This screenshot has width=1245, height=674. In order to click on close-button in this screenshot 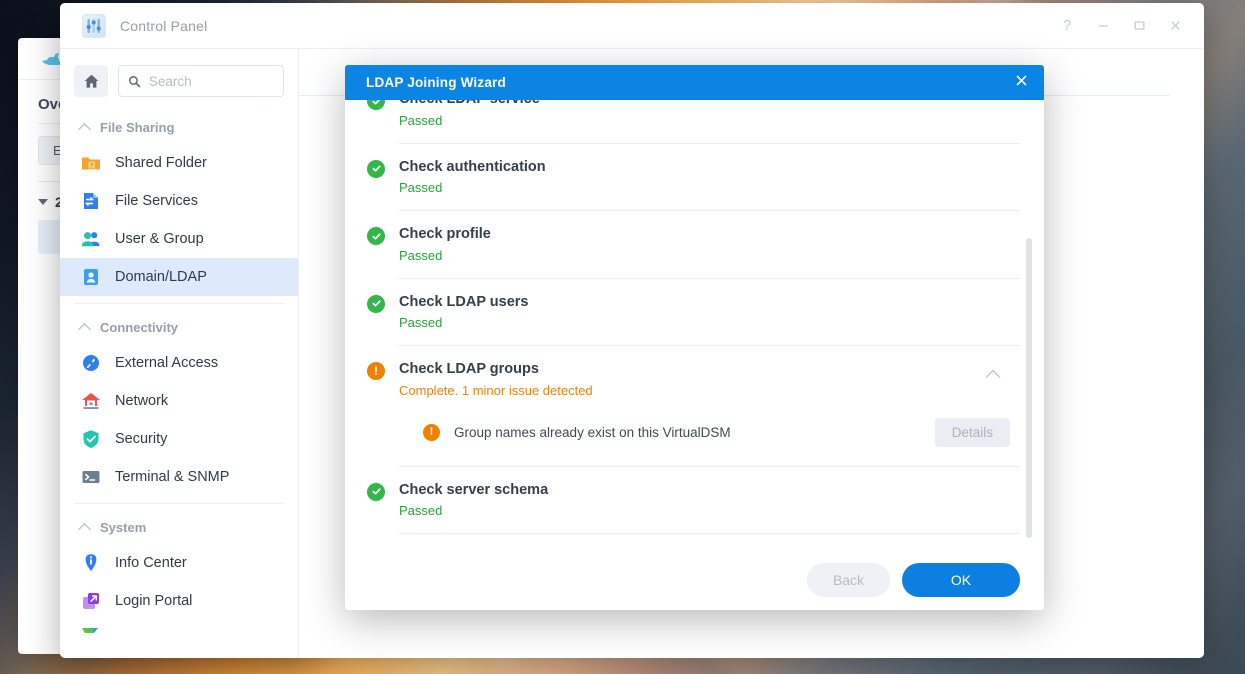, I will do `click(1175, 26)`.